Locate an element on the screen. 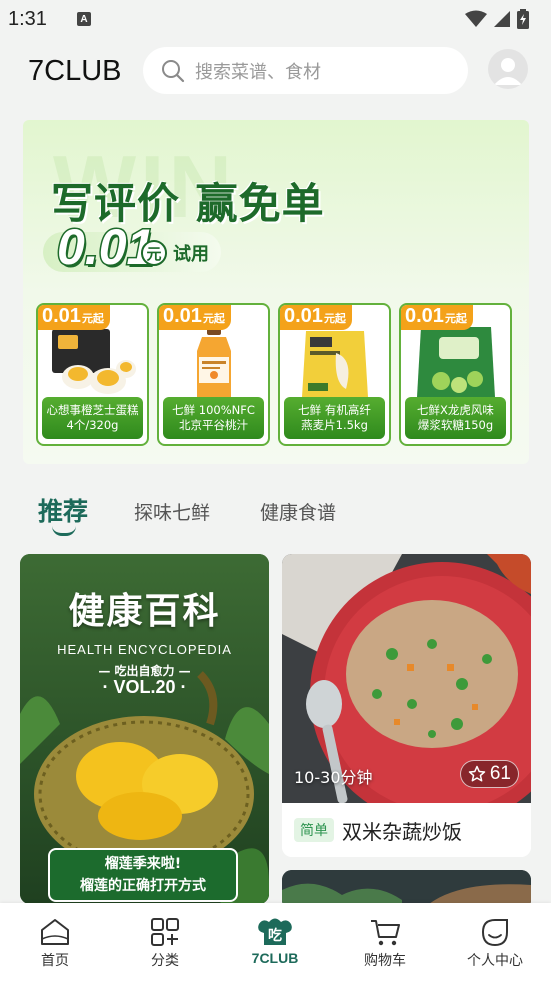  profile-icon is located at coordinates (494, 933).